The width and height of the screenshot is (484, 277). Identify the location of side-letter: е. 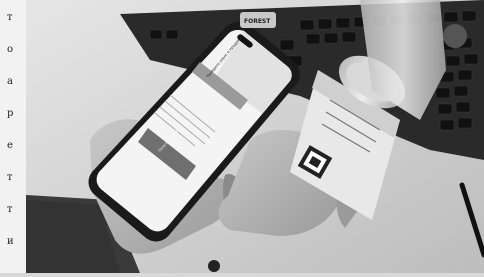
(10, 145).